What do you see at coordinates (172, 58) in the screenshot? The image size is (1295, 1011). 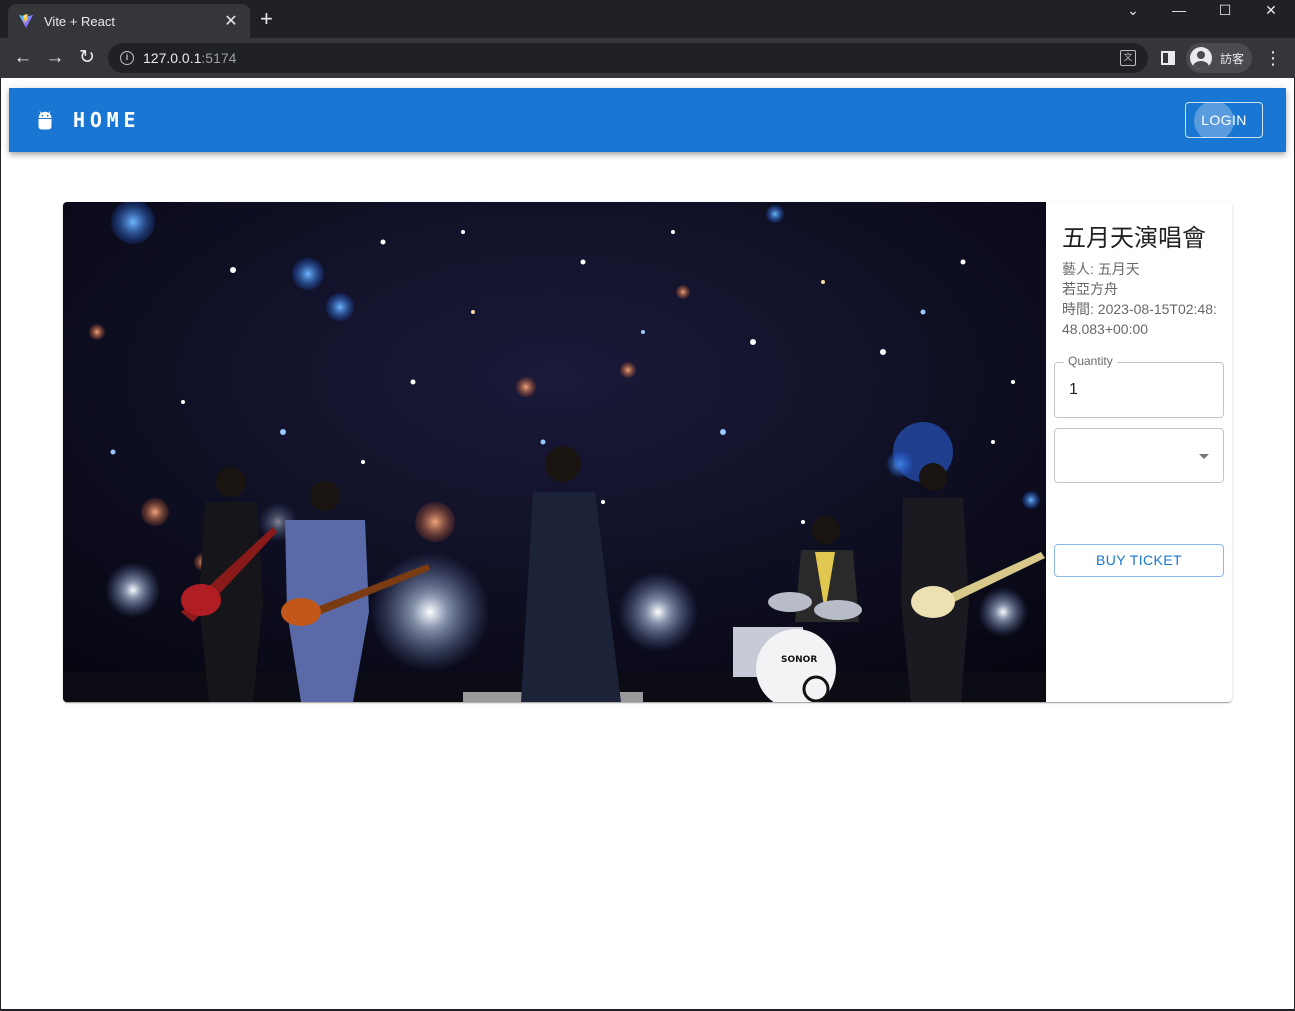 I see `url-host: 127.0.0.1` at bounding box center [172, 58].